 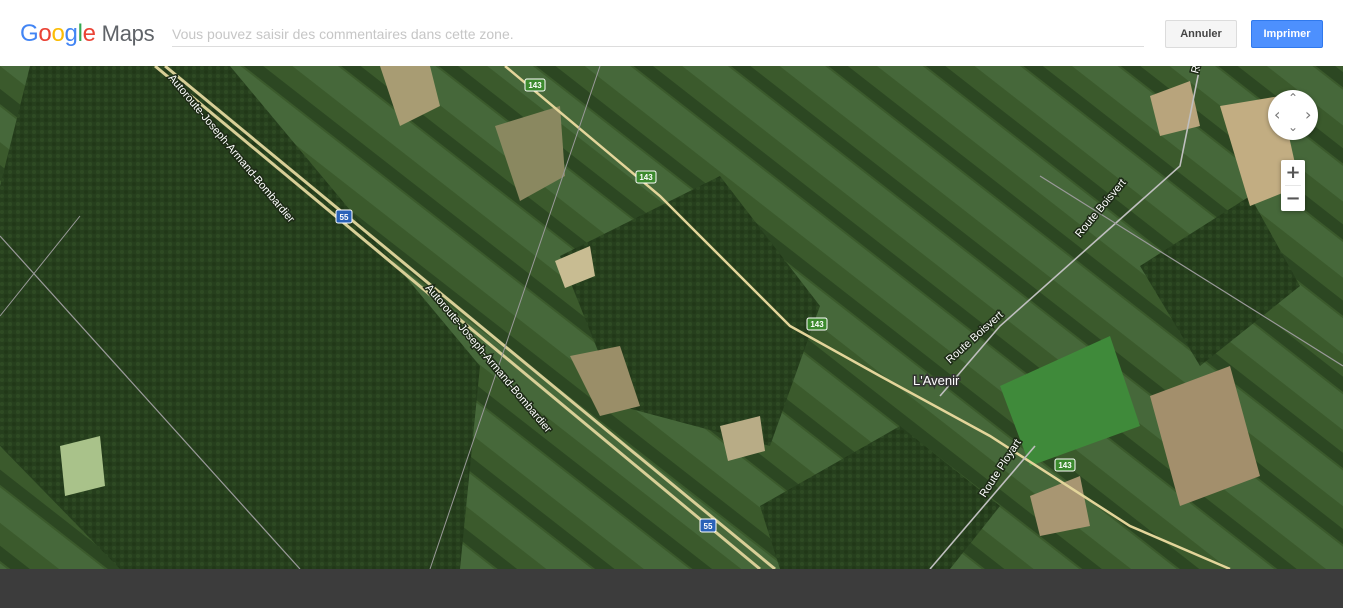 What do you see at coordinates (1293, 198) in the screenshot?
I see `zoom-out-button: −` at bounding box center [1293, 198].